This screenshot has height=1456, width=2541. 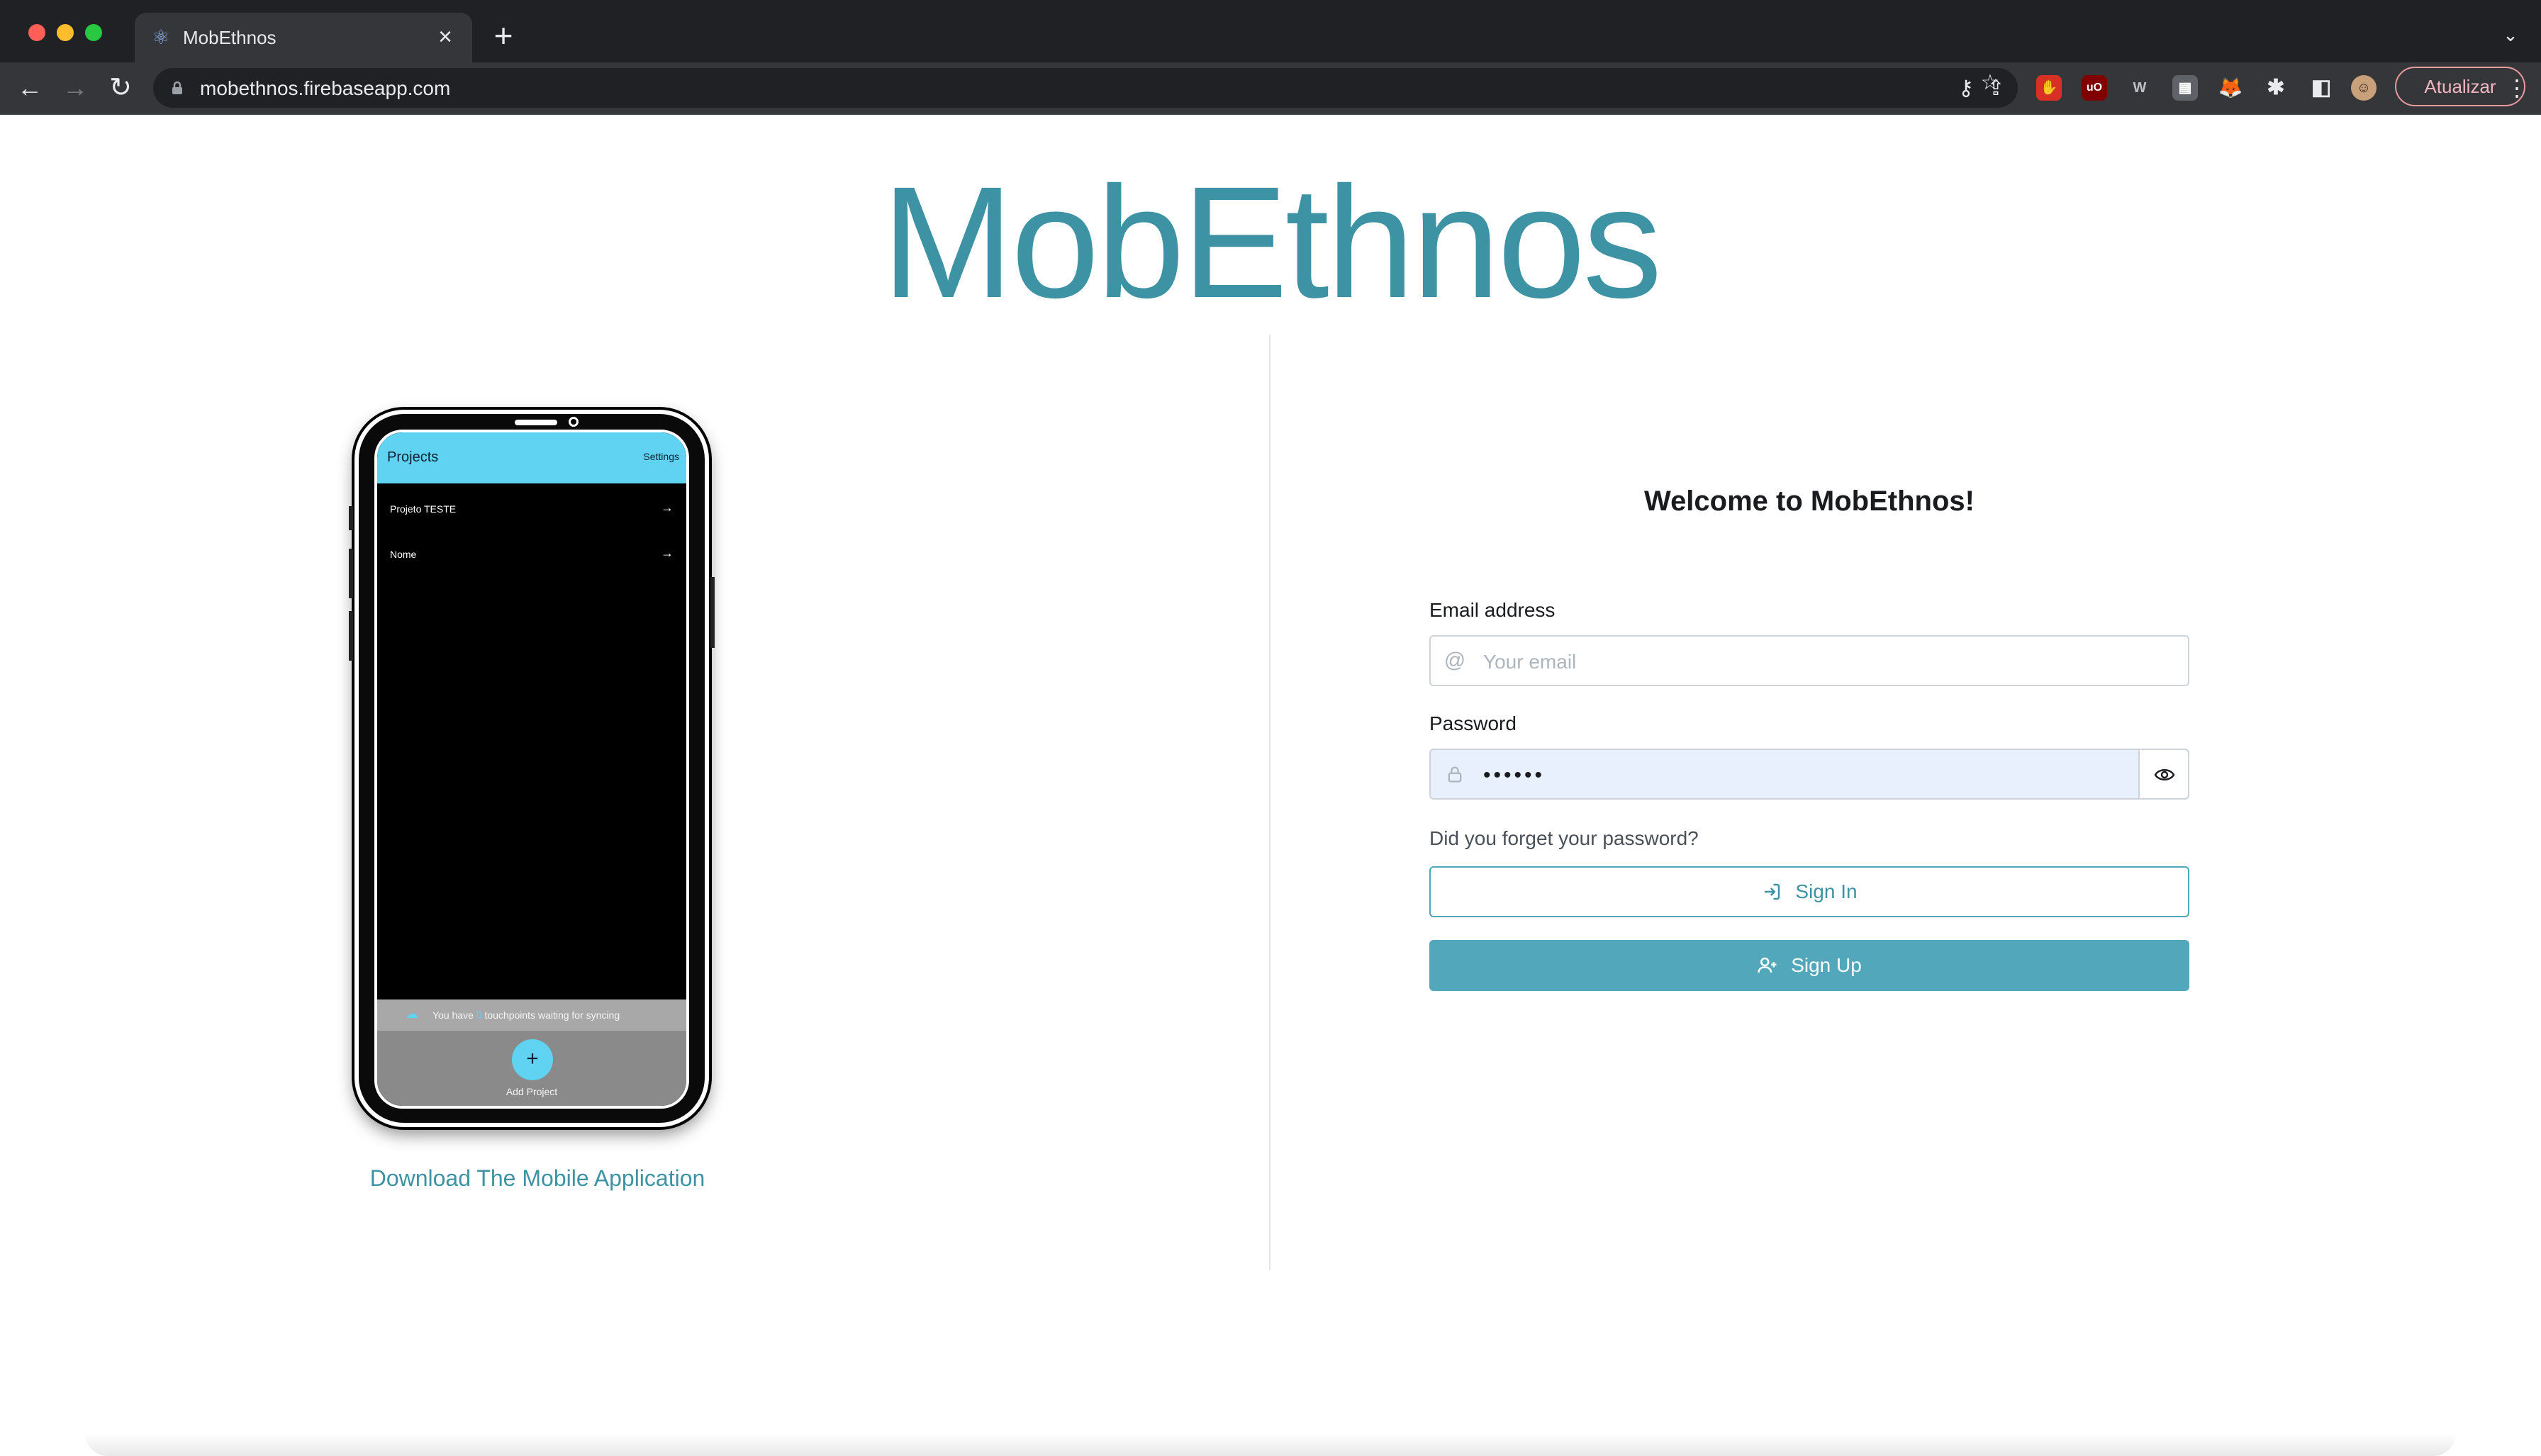 I want to click on close-window-button, so click(x=36, y=33).